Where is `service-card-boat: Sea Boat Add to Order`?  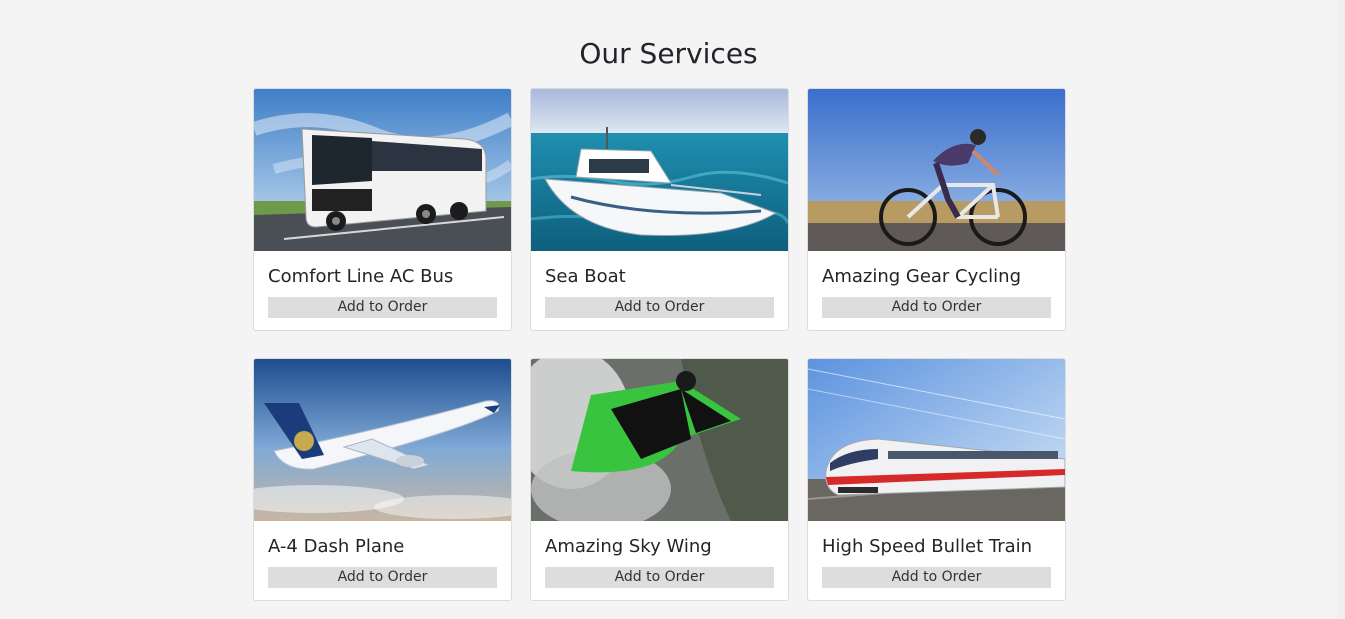
service-card-boat: Sea Boat Add to Order is located at coordinates (659, 209).